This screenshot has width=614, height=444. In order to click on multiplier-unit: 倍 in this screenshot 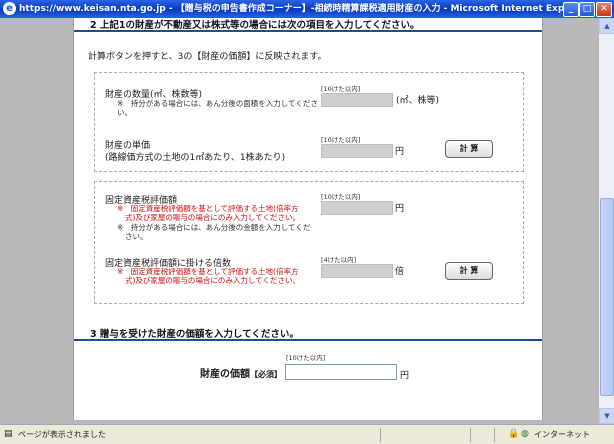, I will do `click(400, 272)`.